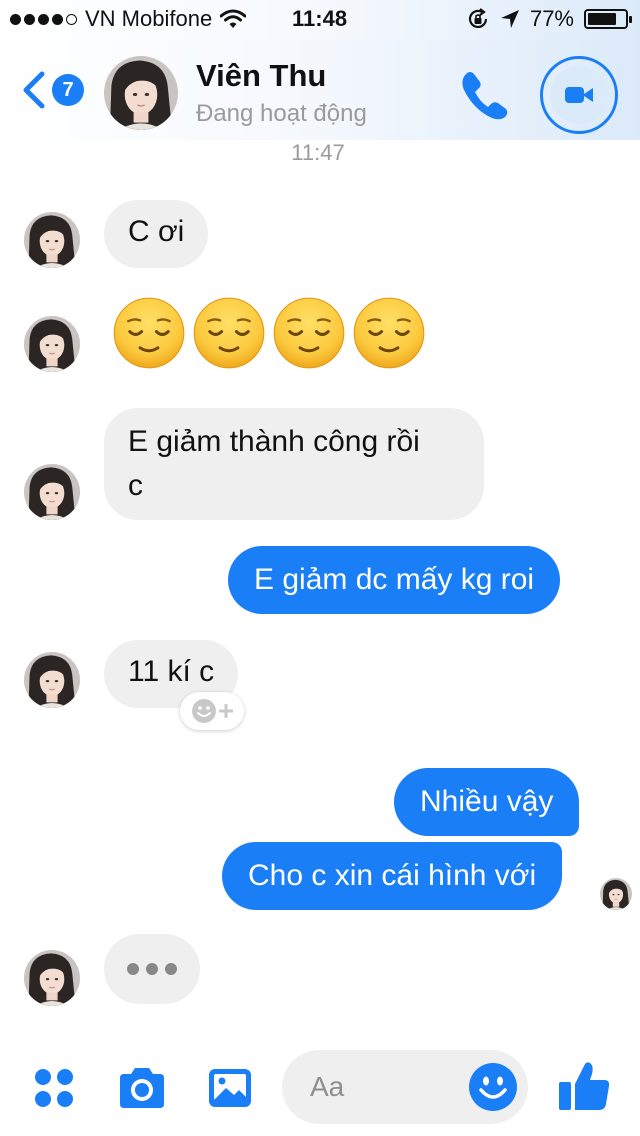 Image resolution: width=640 pixels, height=1136 pixels. What do you see at coordinates (394, 580) in the screenshot?
I see `outgoing-message: E giảm dc mấy kg roi` at bounding box center [394, 580].